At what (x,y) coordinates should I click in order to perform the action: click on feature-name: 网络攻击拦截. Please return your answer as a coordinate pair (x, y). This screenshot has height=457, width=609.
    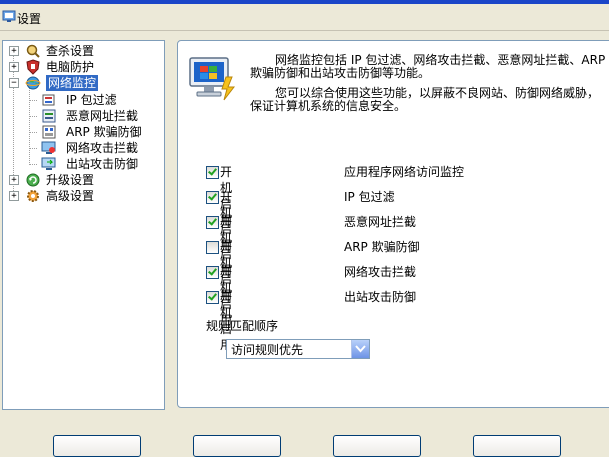
    Looking at the image, I should click on (380, 272).